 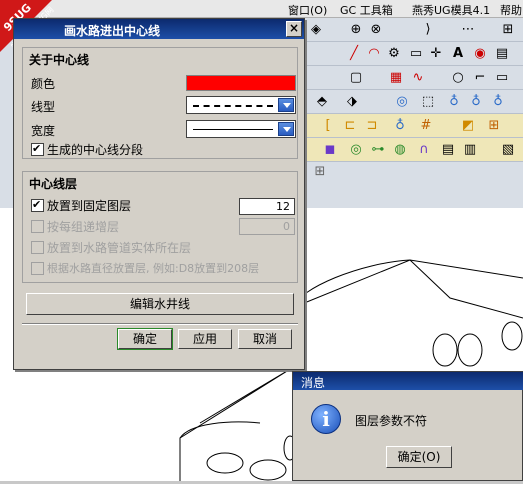 I want to click on grid-icon: #, so click(x=426, y=126).